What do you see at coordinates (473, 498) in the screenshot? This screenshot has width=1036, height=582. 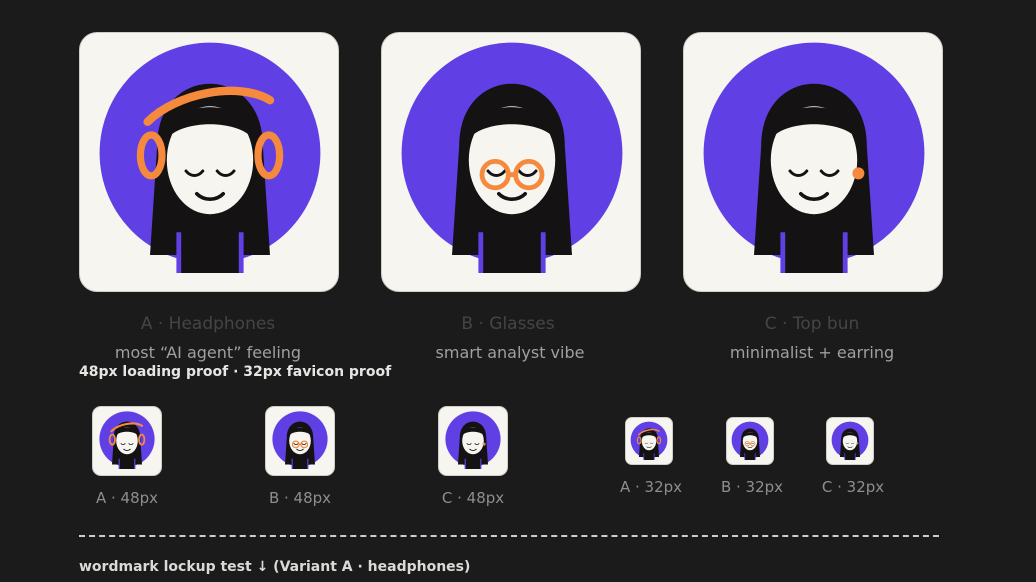 I see `proof-c-48-label: C · 48px` at bounding box center [473, 498].